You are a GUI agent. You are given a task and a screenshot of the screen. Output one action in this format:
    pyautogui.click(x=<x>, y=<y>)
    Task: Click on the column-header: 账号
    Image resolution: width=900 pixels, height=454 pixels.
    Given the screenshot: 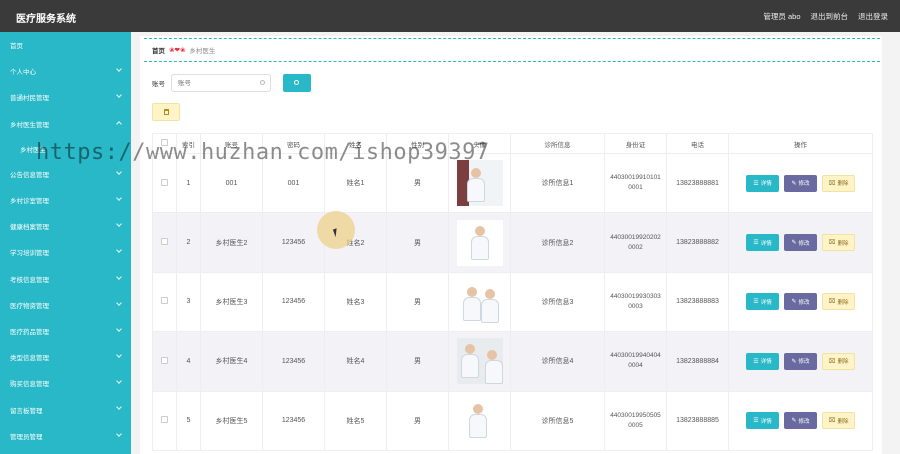 What is the action you would take?
    pyautogui.click(x=231, y=143)
    